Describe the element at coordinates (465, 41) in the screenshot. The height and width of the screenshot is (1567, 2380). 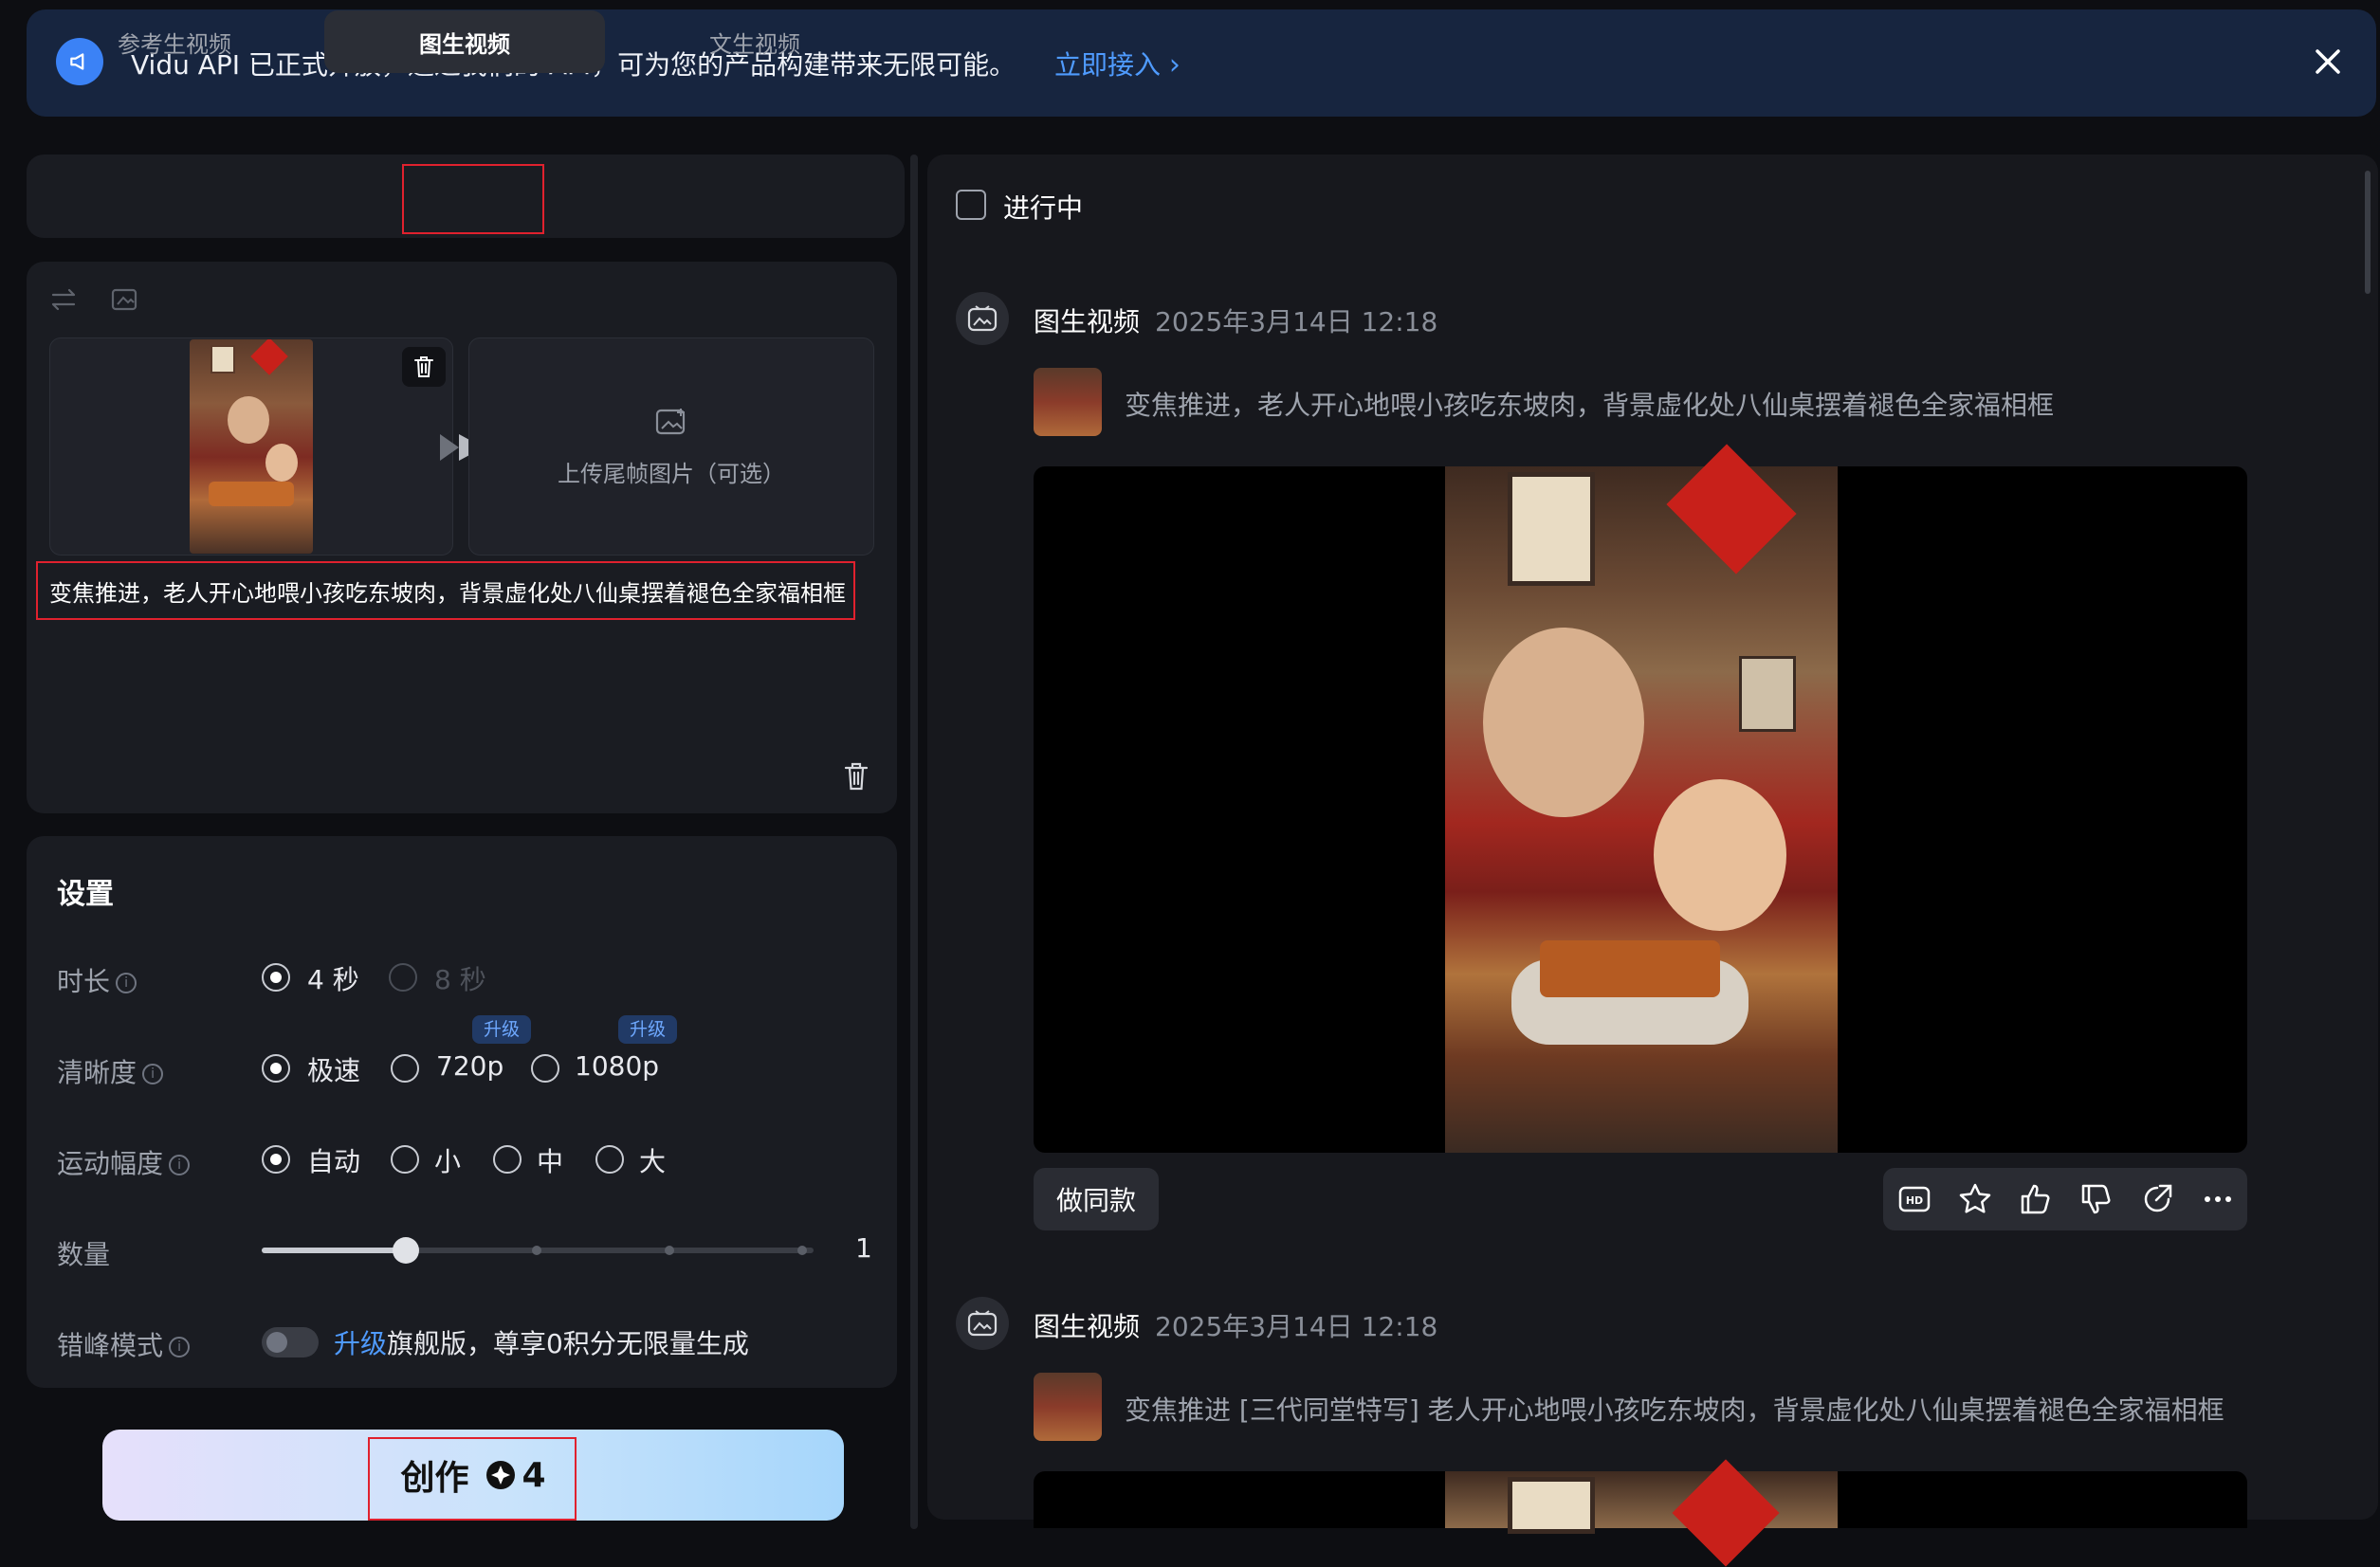
I see `tab-image-to-video: 图生视频` at that location.